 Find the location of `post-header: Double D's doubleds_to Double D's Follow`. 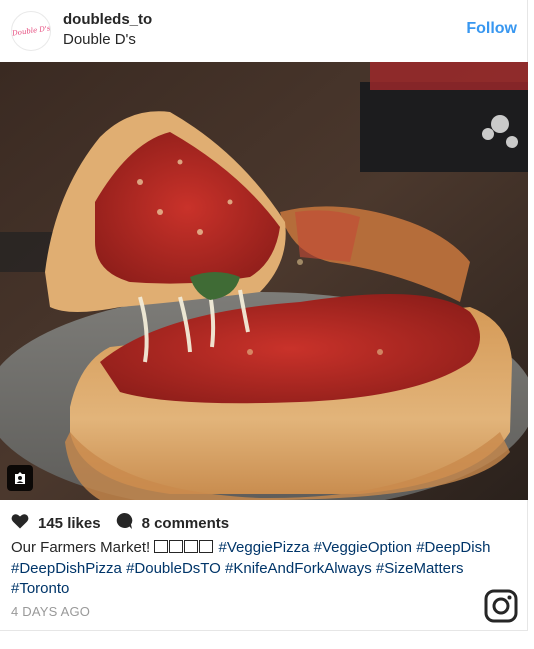

post-header: Double D's doubleds_to Double D's Follow is located at coordinates (264, 31).